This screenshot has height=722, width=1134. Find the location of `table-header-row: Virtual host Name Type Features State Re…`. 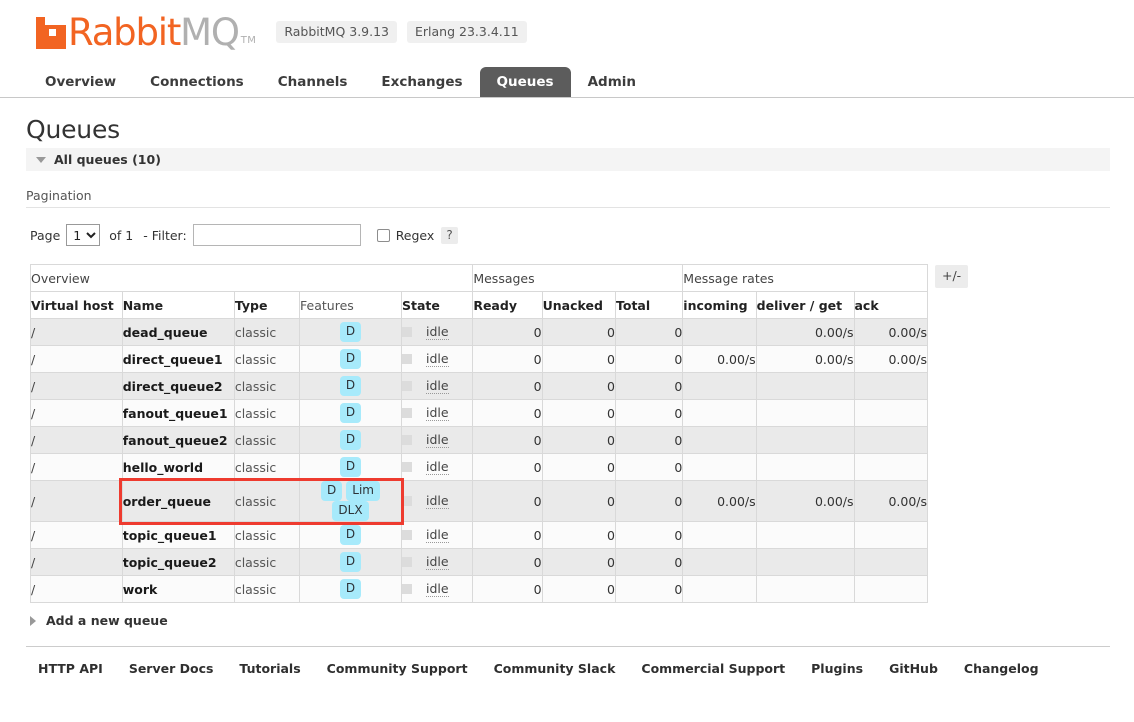

table-header-row: Virtual host Name Type Features State Re… is located at coordinates (479, 305).